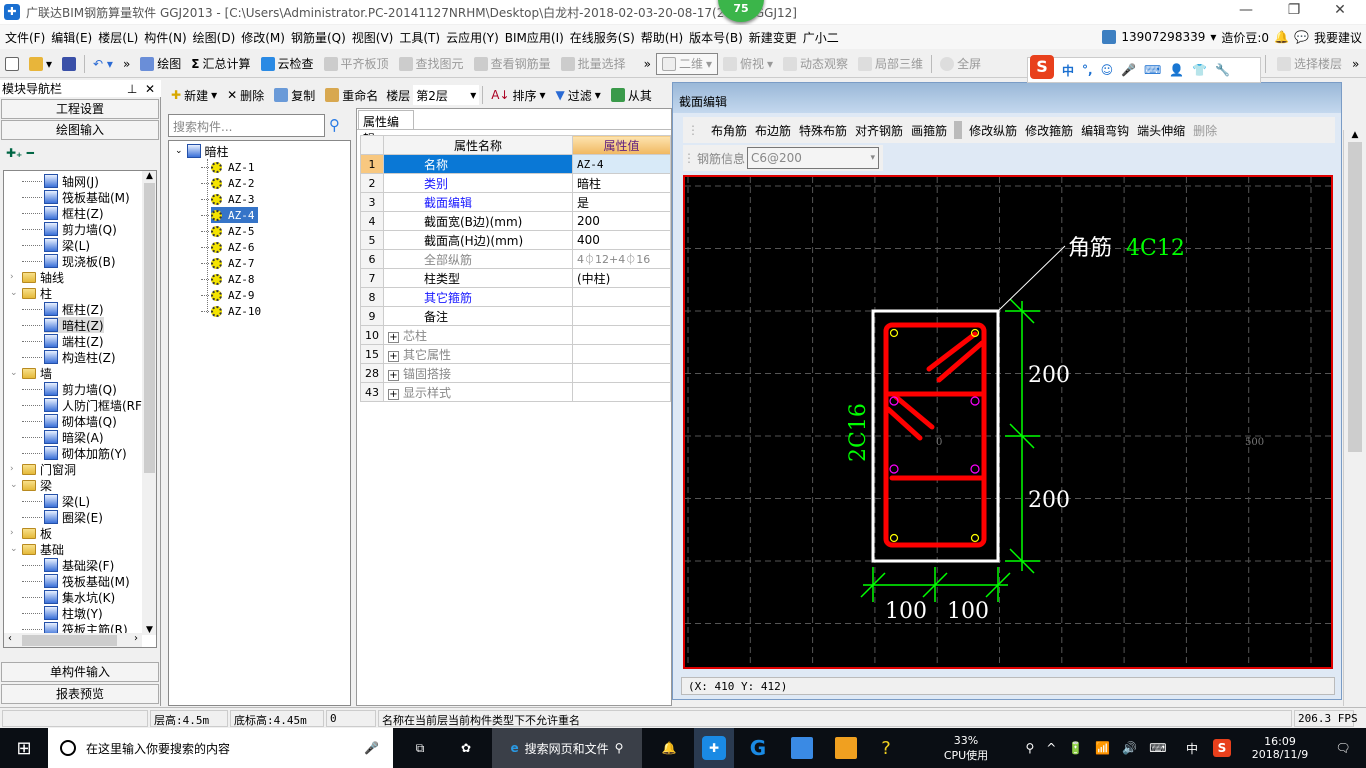  What do you see at coordinates (63, 341) in the screenshot?
I see `nav-tree-item: 端柱(Z)` at bounding box center [63, 341].